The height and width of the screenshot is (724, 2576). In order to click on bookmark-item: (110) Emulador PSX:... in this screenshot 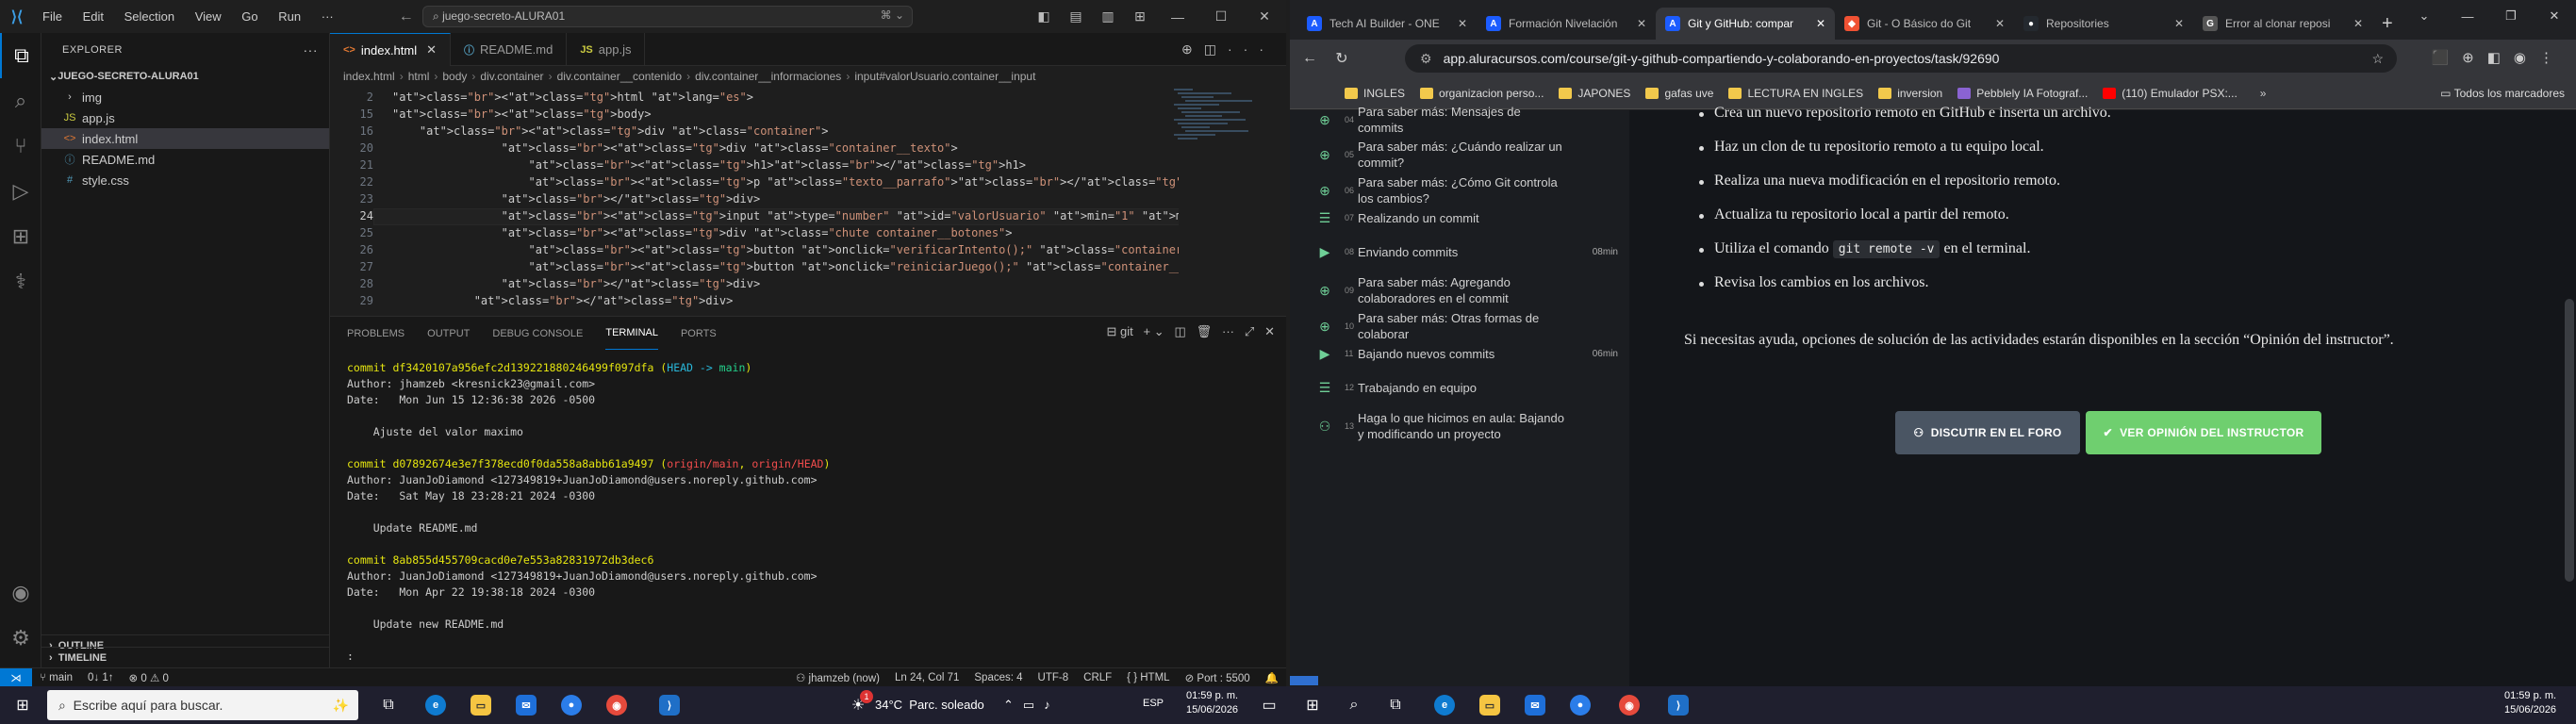, I will do `click(2170, 93)`.